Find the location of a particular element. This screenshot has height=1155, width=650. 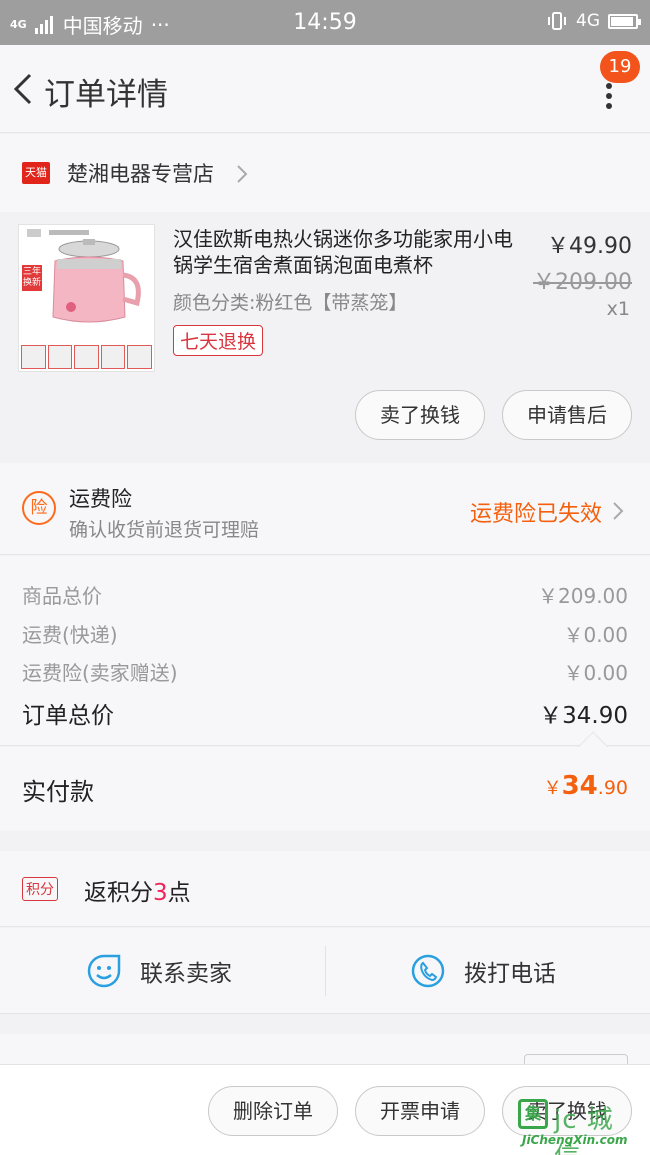

product-quantity: x1 is located at coordinates (618, 309).